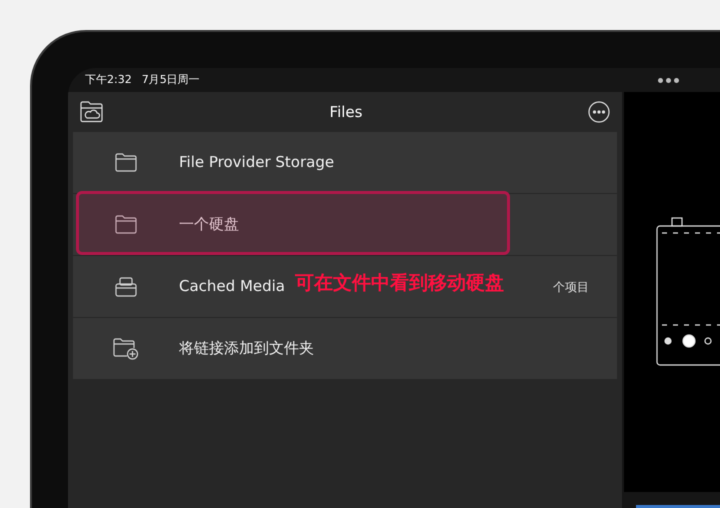 The height and width of the screenshot is (508, 720). Describe the element at coordinates (209, 225) in the screenshot. I see `item-label: 一个硬盘` at that location.